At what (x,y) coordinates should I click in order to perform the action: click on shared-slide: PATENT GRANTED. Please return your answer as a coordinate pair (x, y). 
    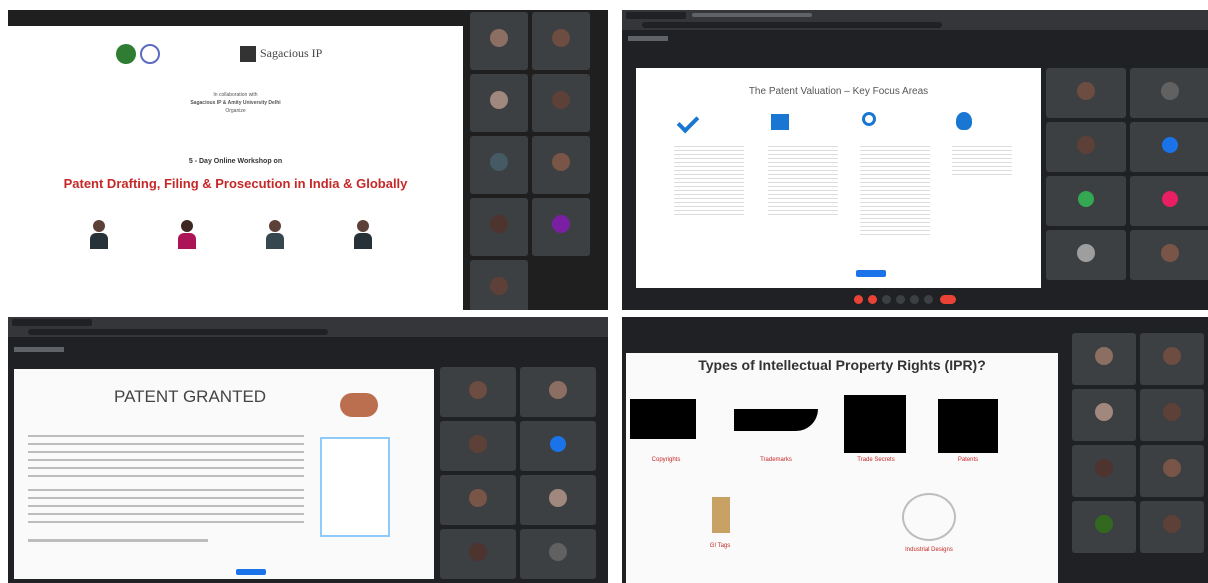
    Looking at the image, I should click on (224, 474).